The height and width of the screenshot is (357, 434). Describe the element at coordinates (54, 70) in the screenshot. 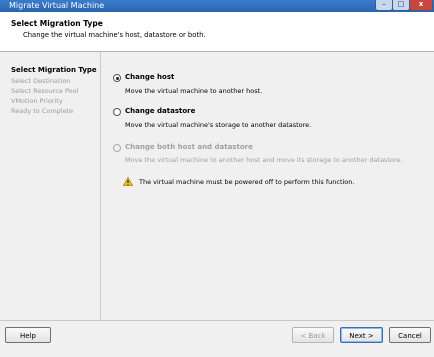

I see `step-select-migration-type: Select Migration Type` at that location.